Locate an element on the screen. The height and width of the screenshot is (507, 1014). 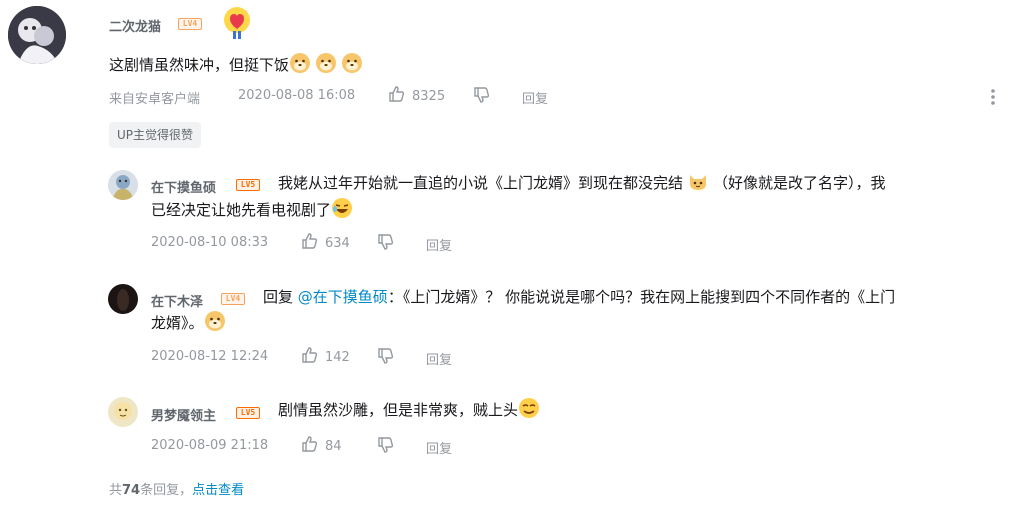
reply-text: 剧情虽然沙雕，但是非常爽，贼上头 is located at coordinates (409, 412).